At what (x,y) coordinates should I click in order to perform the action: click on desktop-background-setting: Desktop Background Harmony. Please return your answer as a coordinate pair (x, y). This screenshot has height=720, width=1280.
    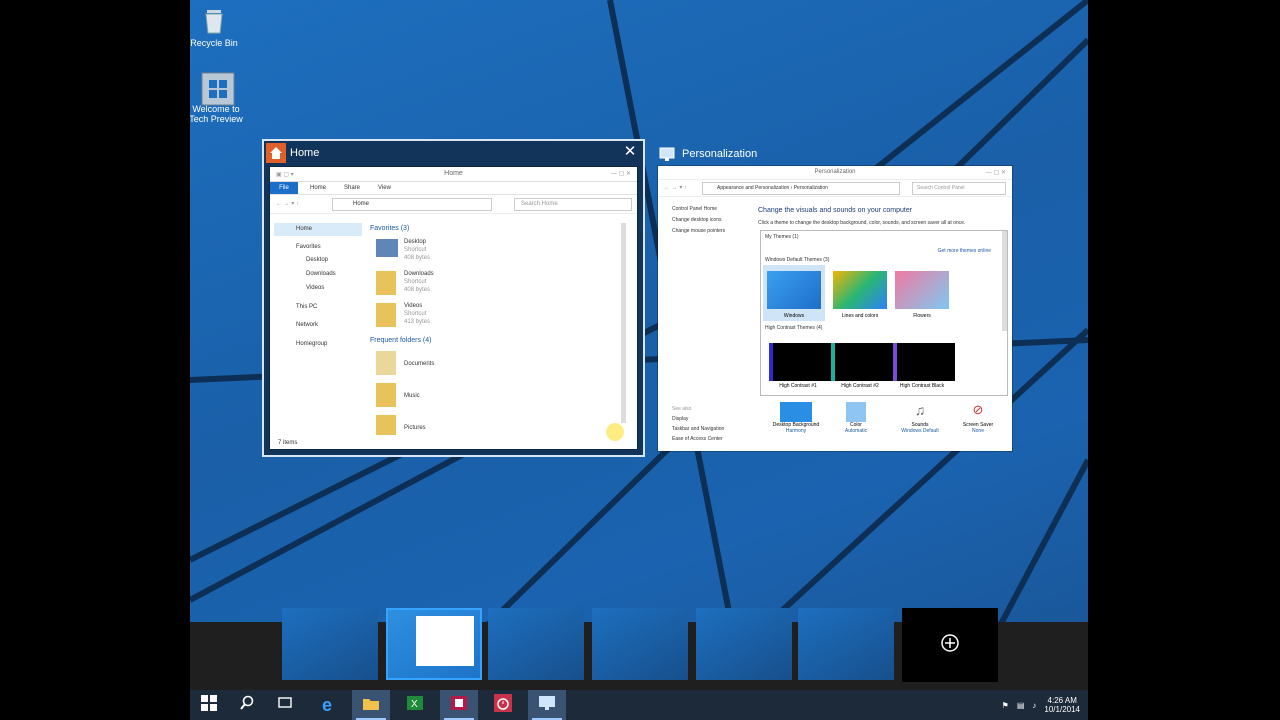
    Looking at the image, I should click on (796, 418).